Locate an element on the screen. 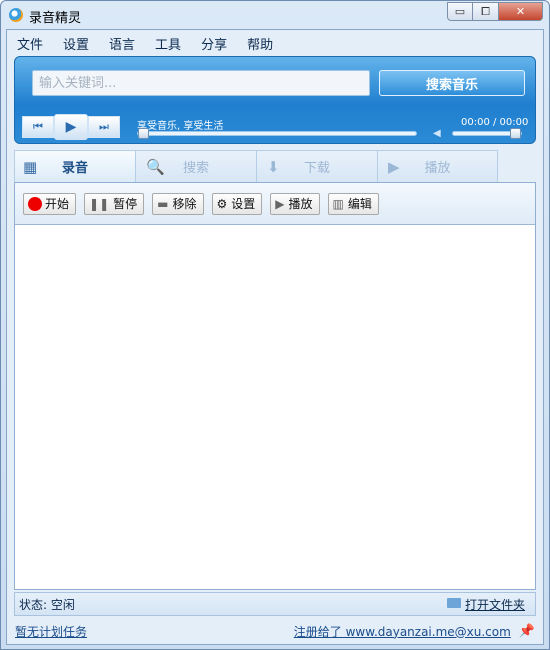 The height and width of the screenshot is (650, 550). registration-info: 注册给了 www.dayanzai.me@xu.com 📌 is located at coordinates (414, 631).